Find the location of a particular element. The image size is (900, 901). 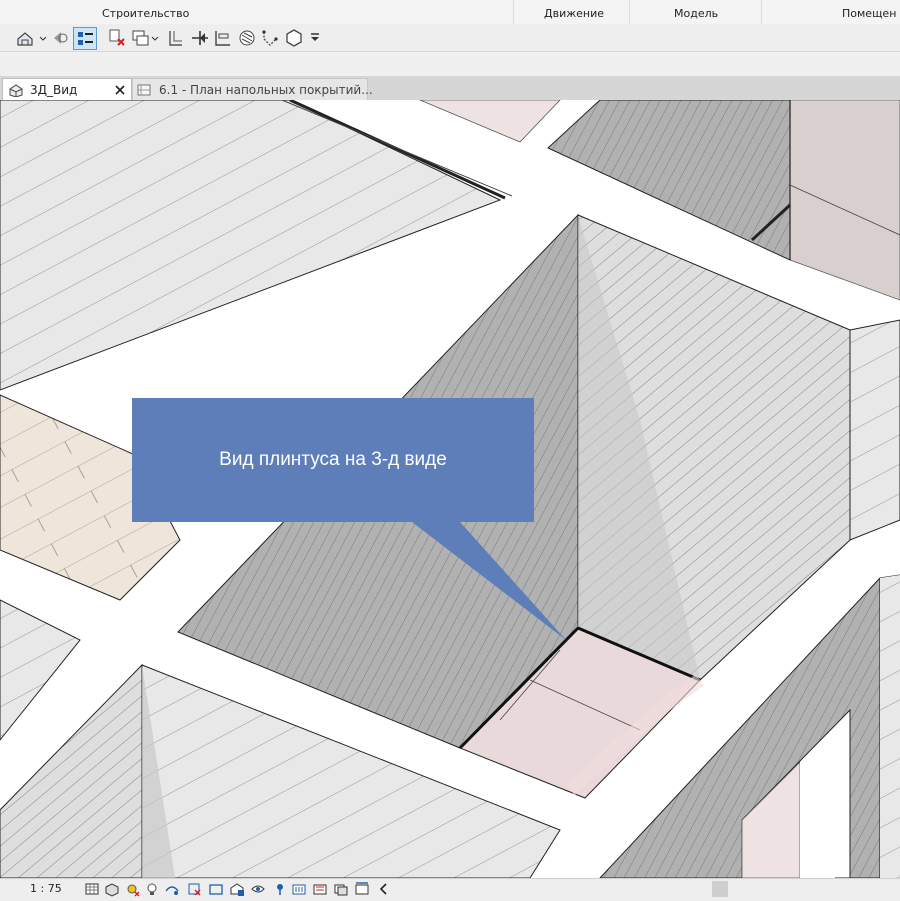

thin-lines-icon is located at coordinates (85, 38).